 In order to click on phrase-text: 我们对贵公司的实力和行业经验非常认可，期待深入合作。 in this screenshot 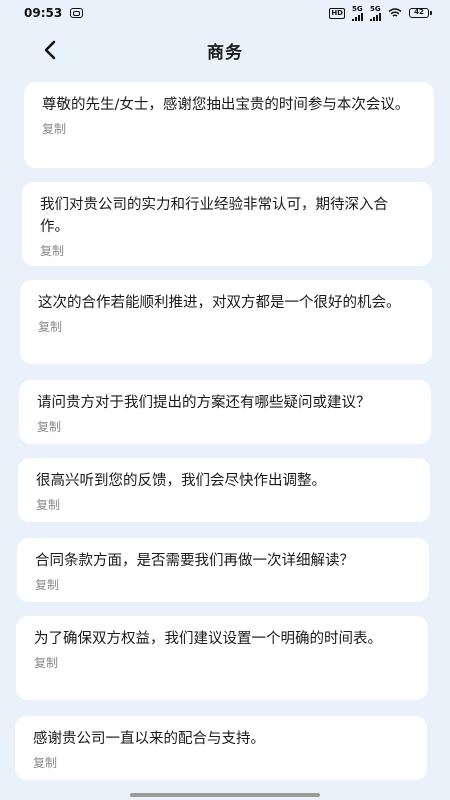, I will do `click(214, 216)`.